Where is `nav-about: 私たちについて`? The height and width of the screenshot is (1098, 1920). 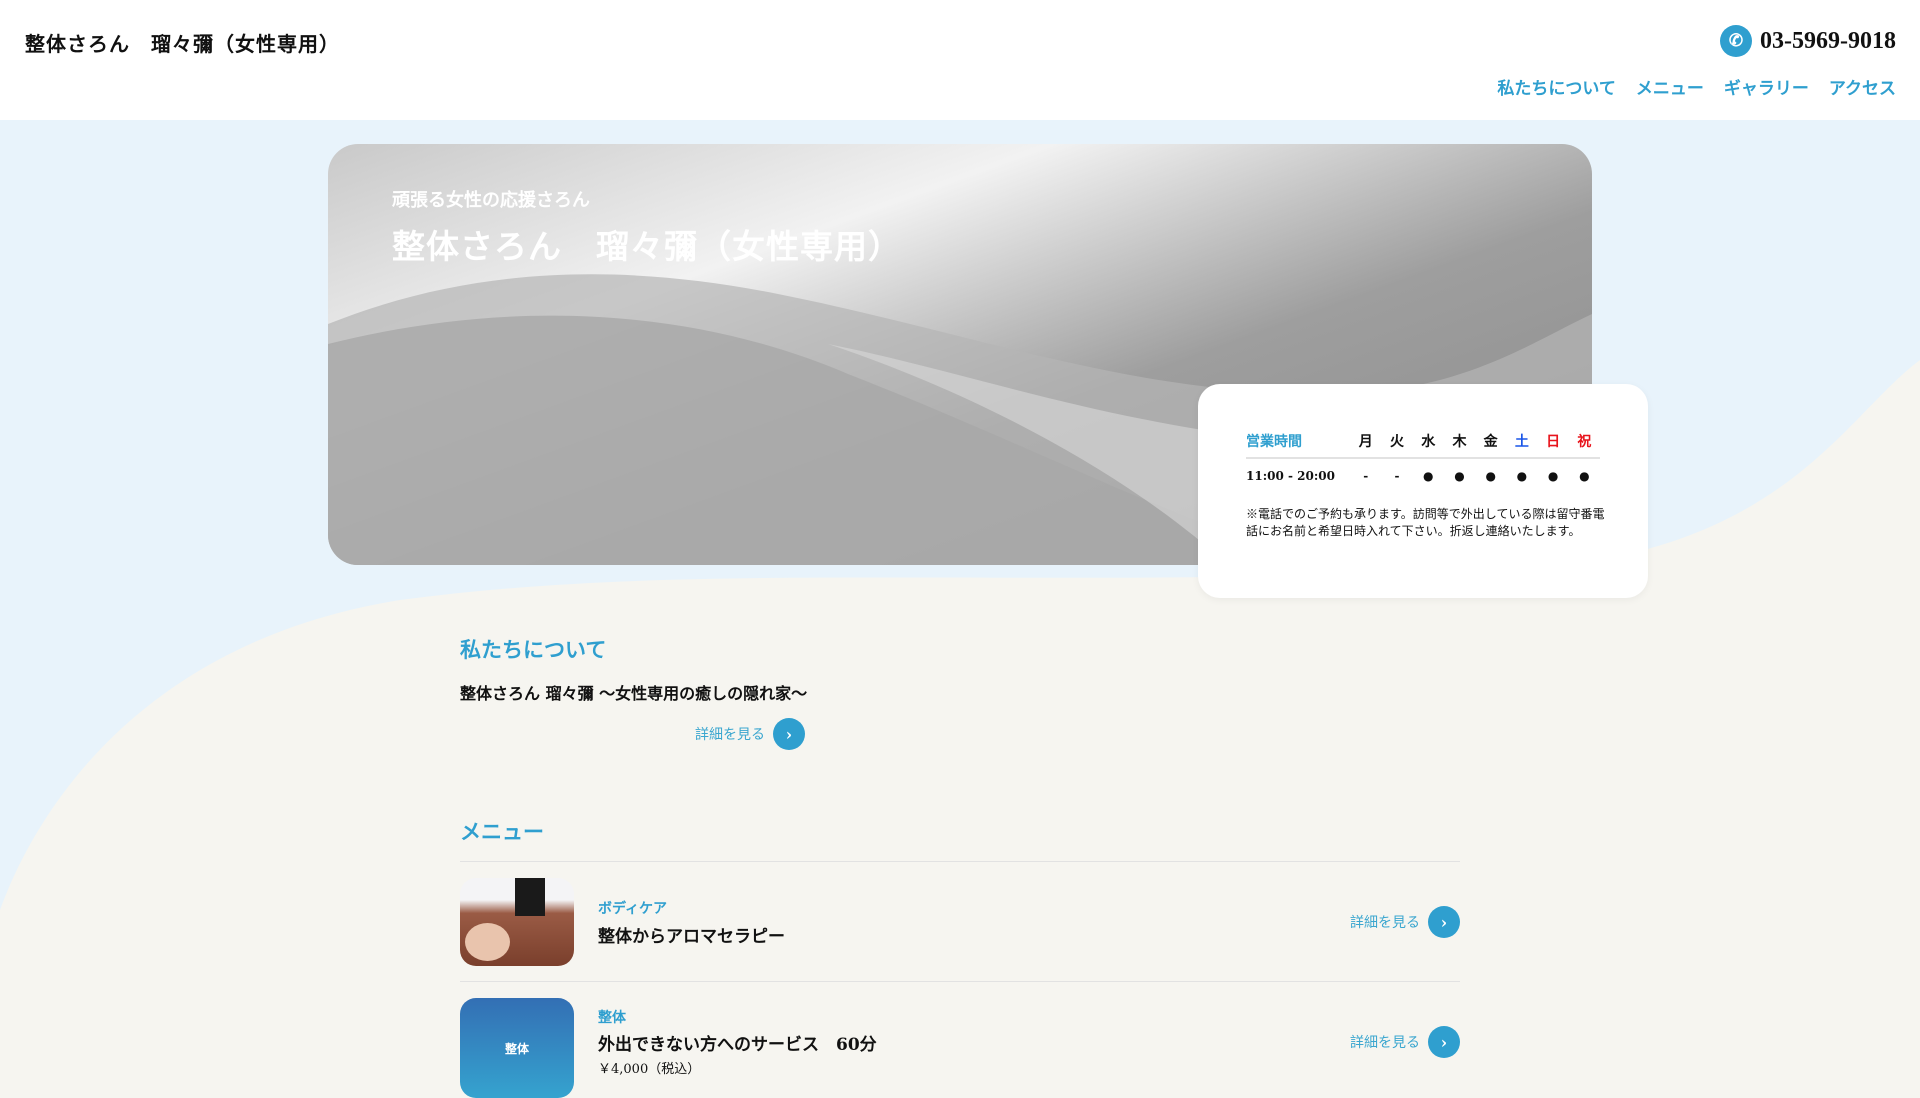 nav-about: 私たちについて is located at coordinates (1556, 86).